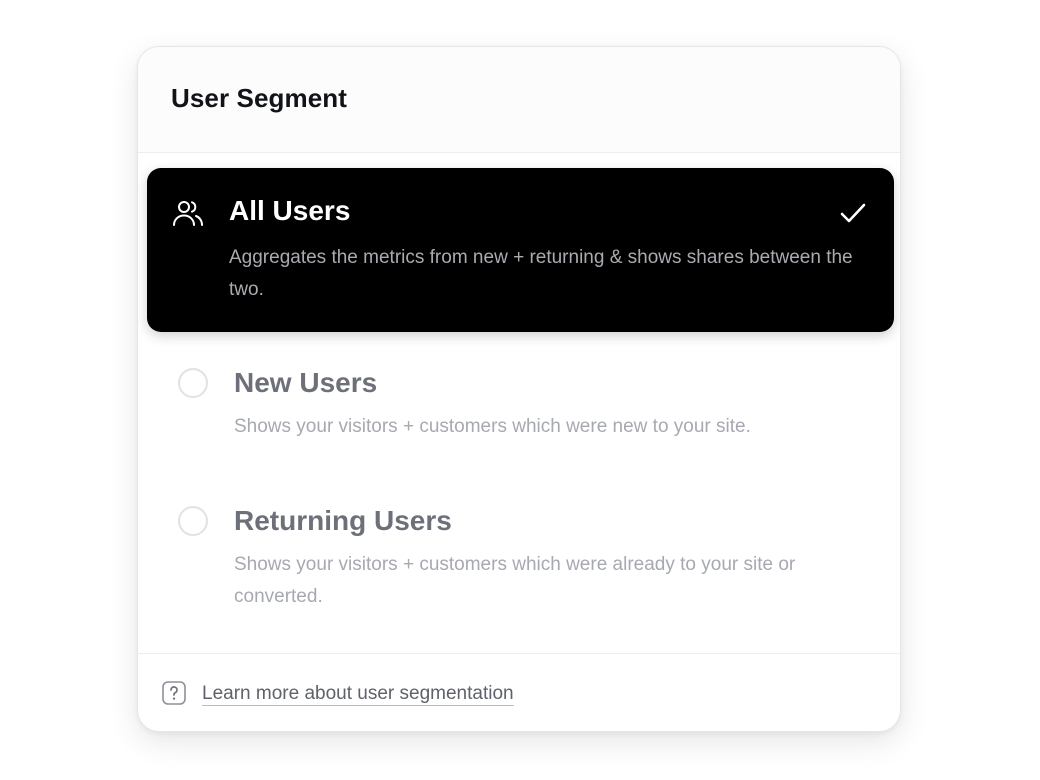 This screenshot has width=1040, height=780. Describe the element at coordinates (853, 213) in the screenshot. I see `checkmark-icon` at that location.